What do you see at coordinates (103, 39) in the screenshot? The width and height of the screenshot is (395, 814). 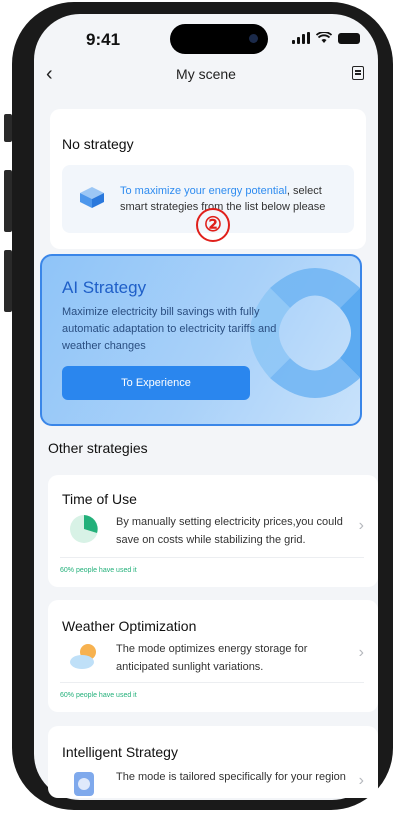 I see `status-time: 9:41` at bounding box center [103, 39].